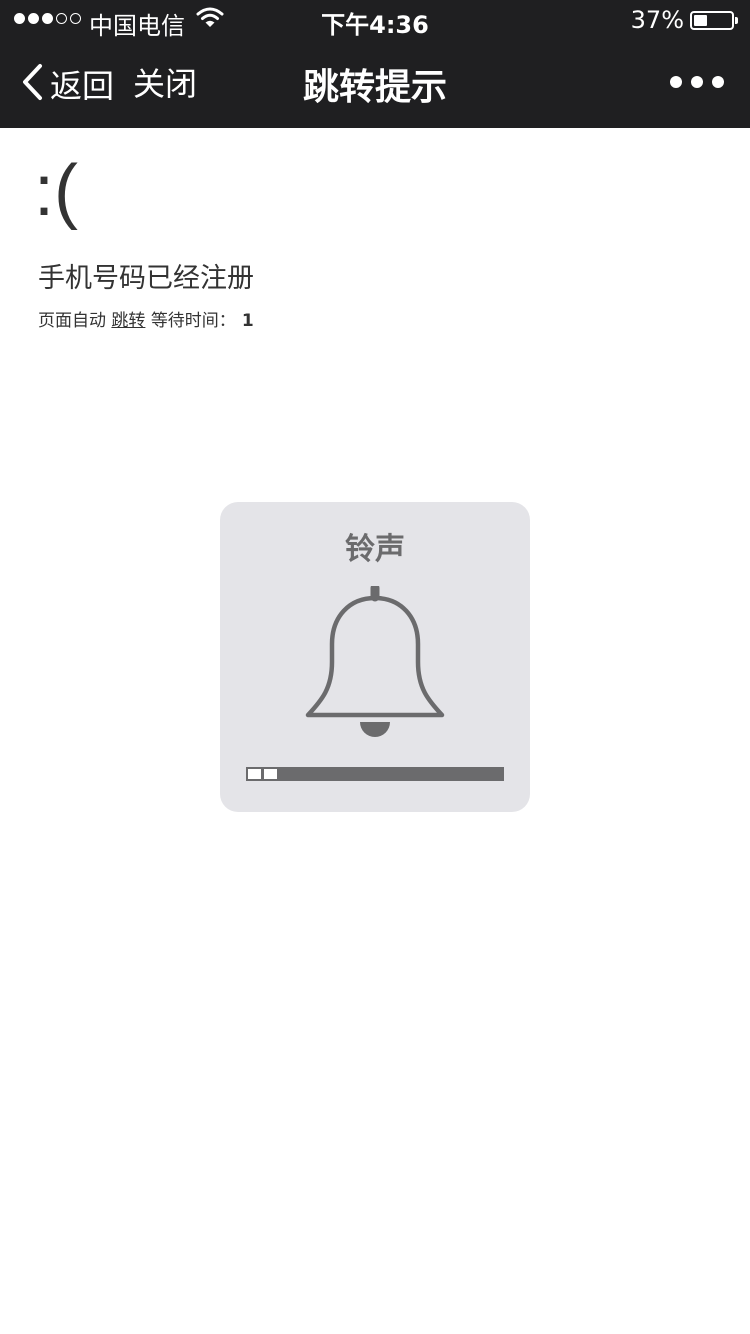 The height and width of the screenshot is (1334, 750). What do you see at coordinates (128, 321) in the screenshot?
I see `redirect-link: 跳转` at bounding box center [128, 321].